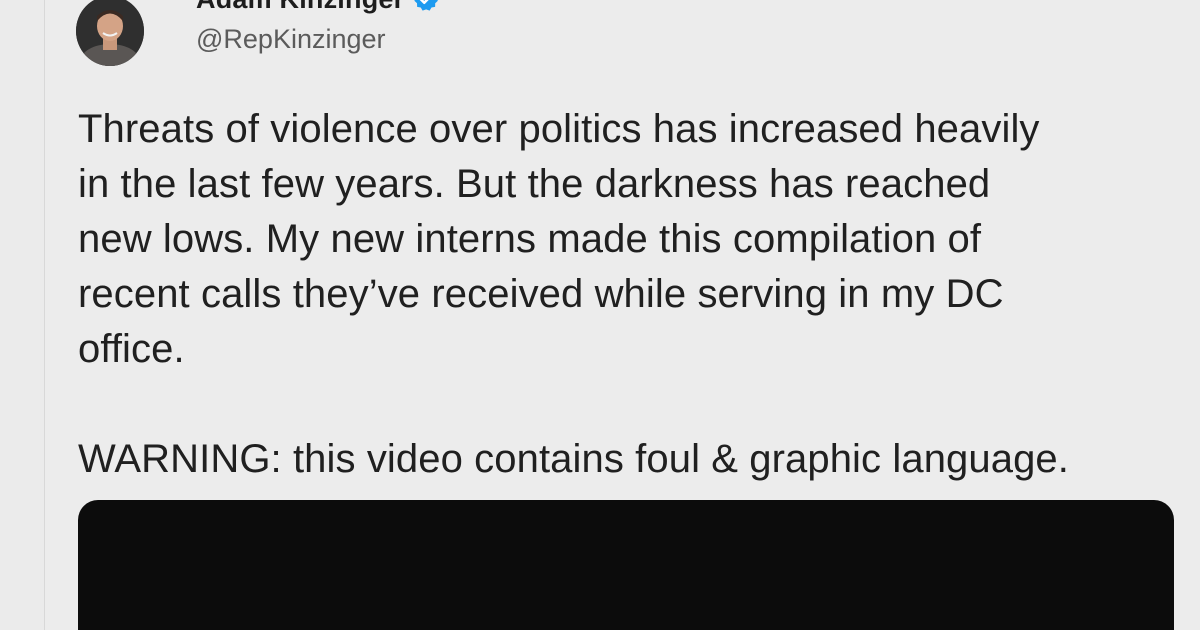 The height and width of the screenshot is (630, 1200). I want to click on display-name: Adam Kinzinger, so click(300, 7).